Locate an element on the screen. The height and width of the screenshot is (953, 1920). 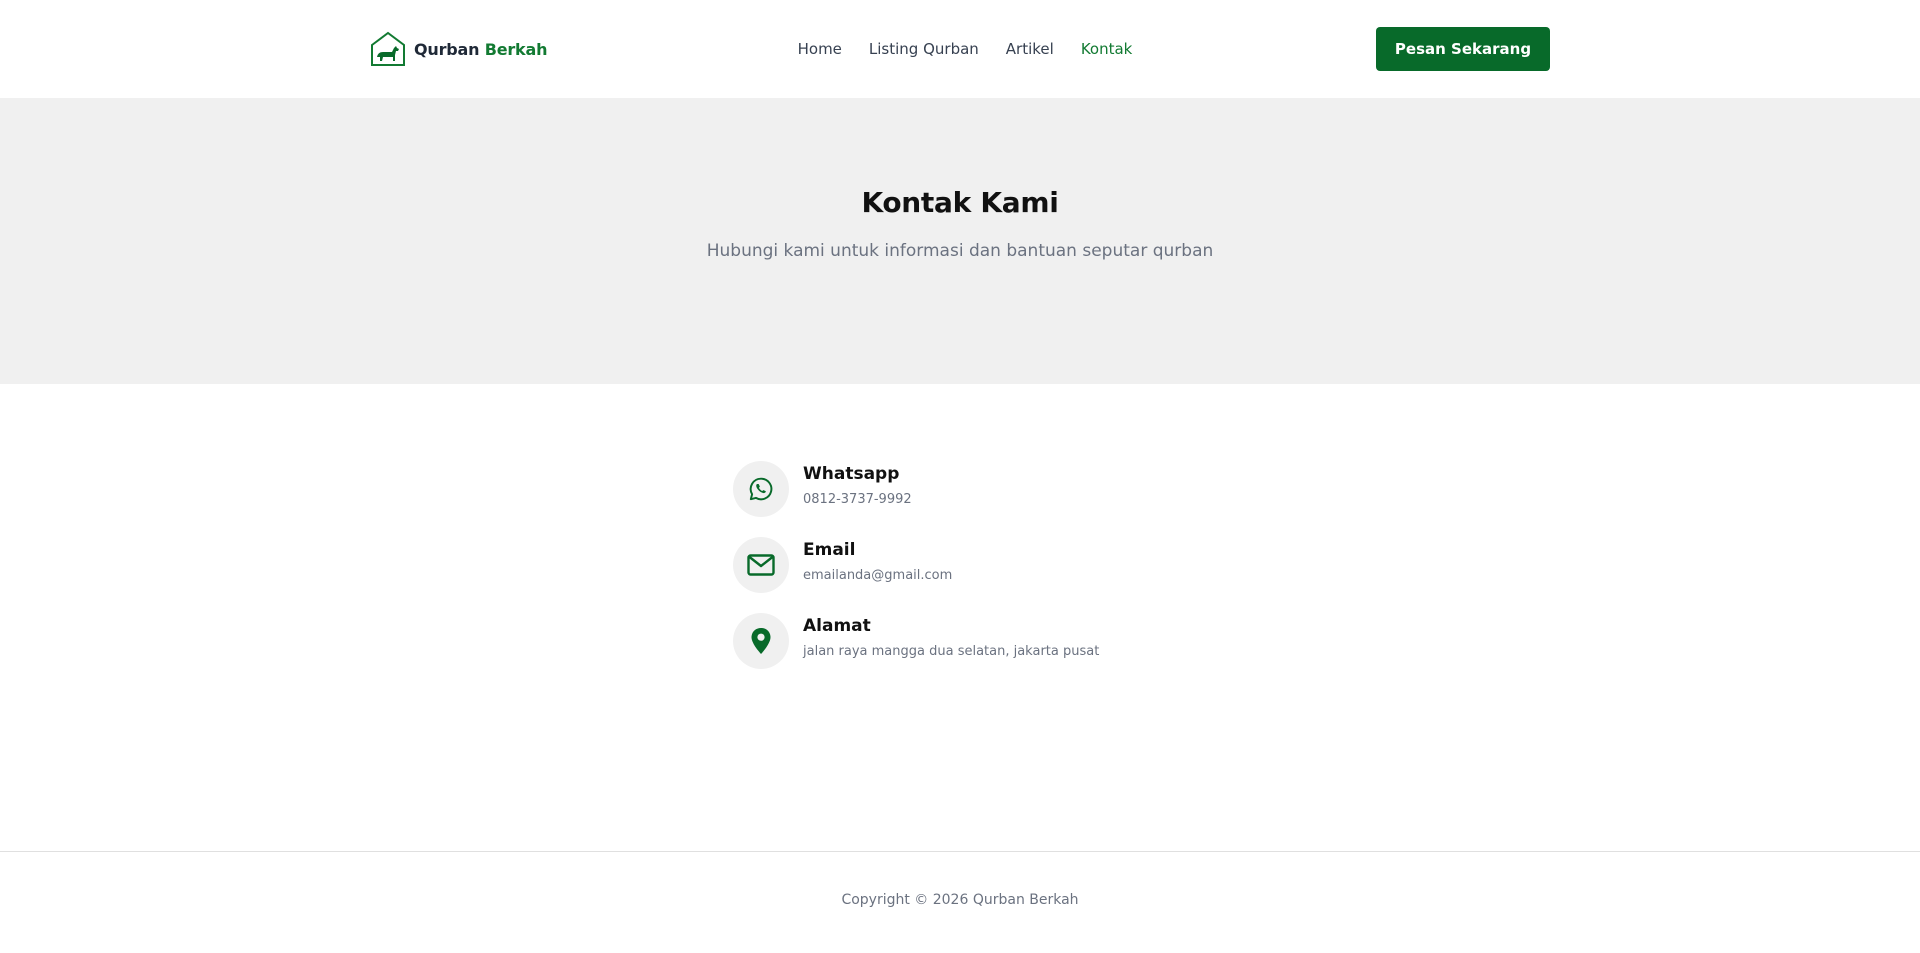
mail-icon is located at coordinates (761, 565).